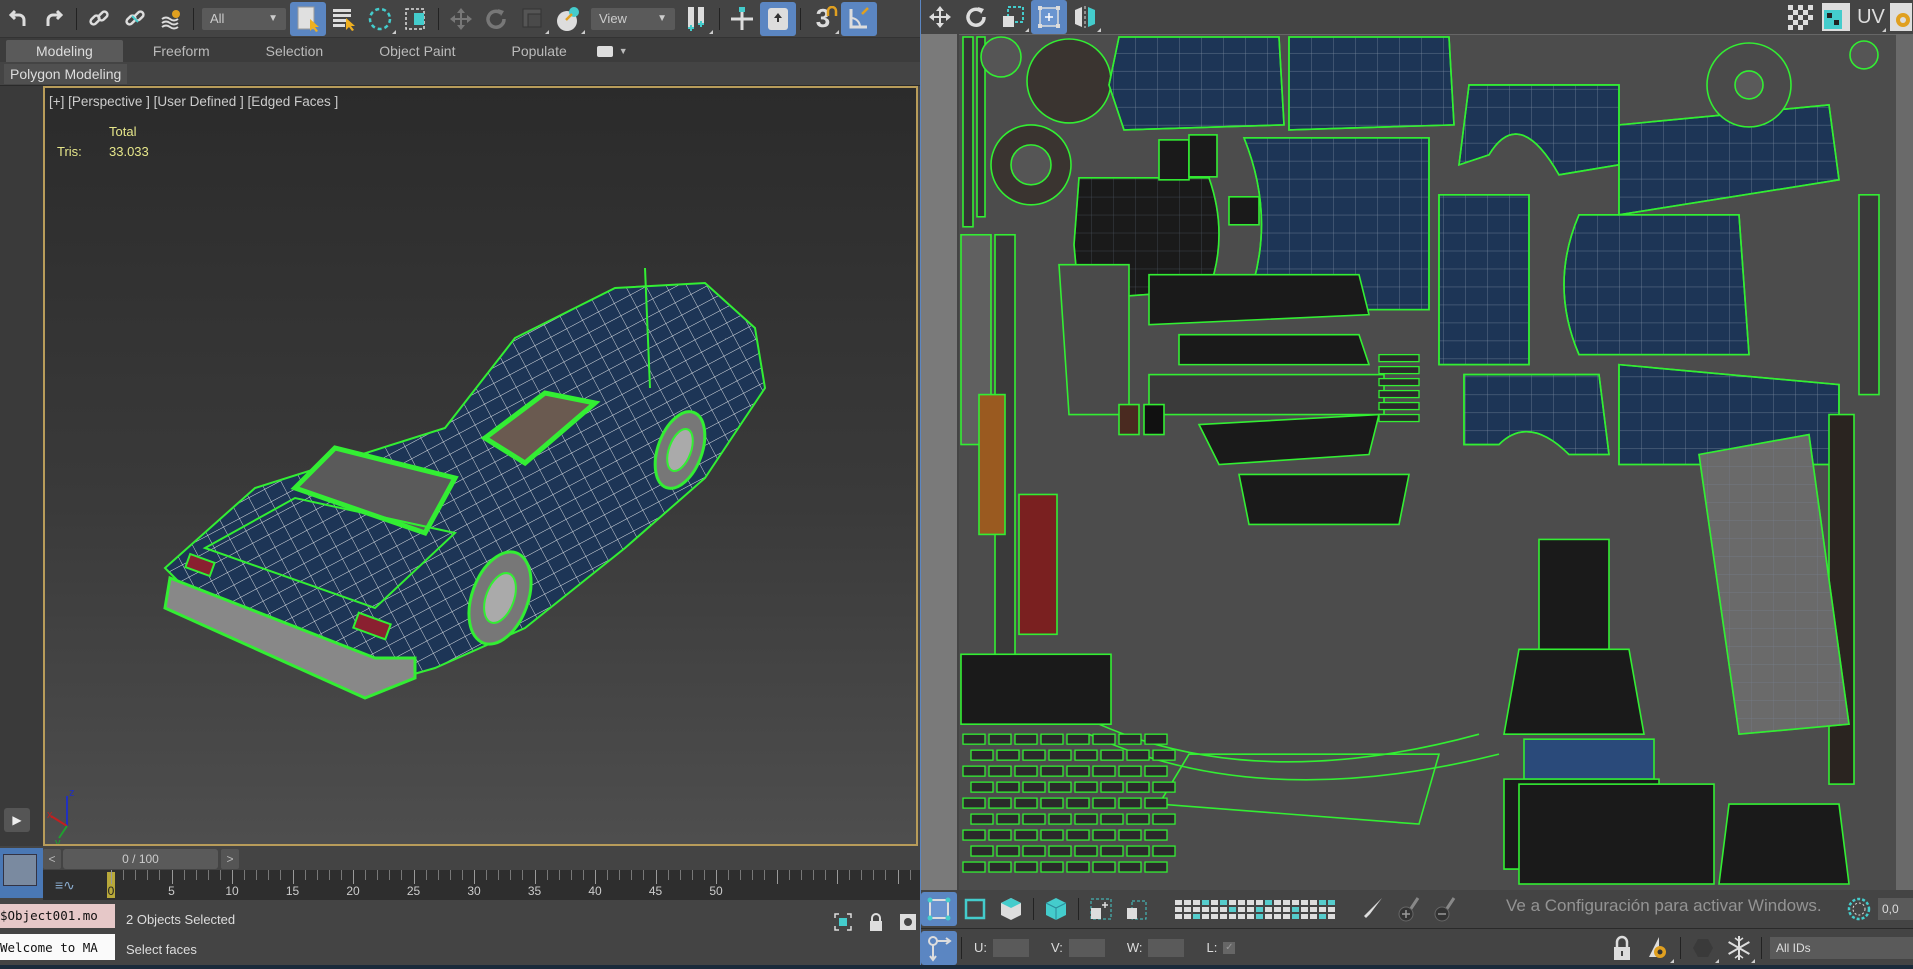 The height and width of the screenshot is (969, 1913). I want to click on l-checkbox: ✓, so click(1229, 947).